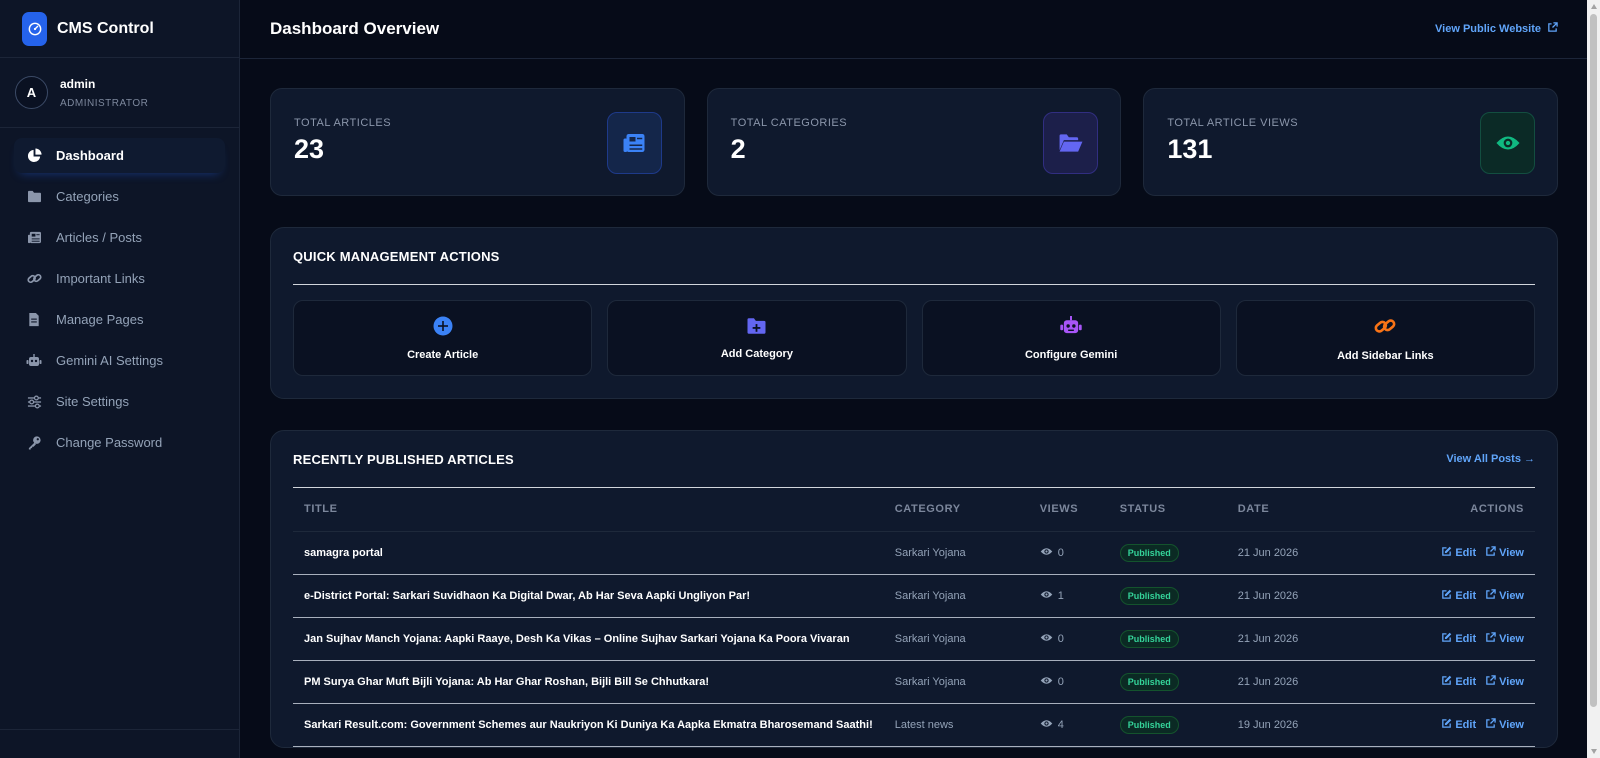  I want to click on sidebar-item-categories: Categories, so click(119, 196).